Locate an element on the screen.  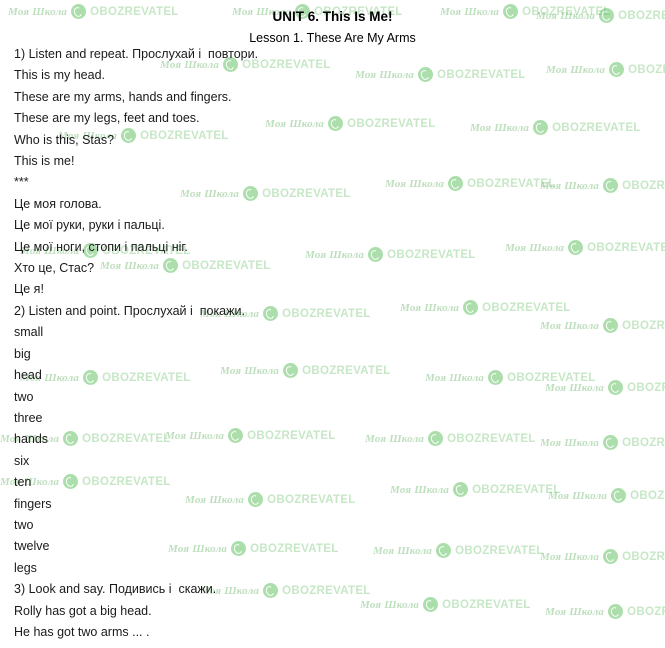
text-line: These are my legs, feet and toes. is located at coordinates (107, 118).